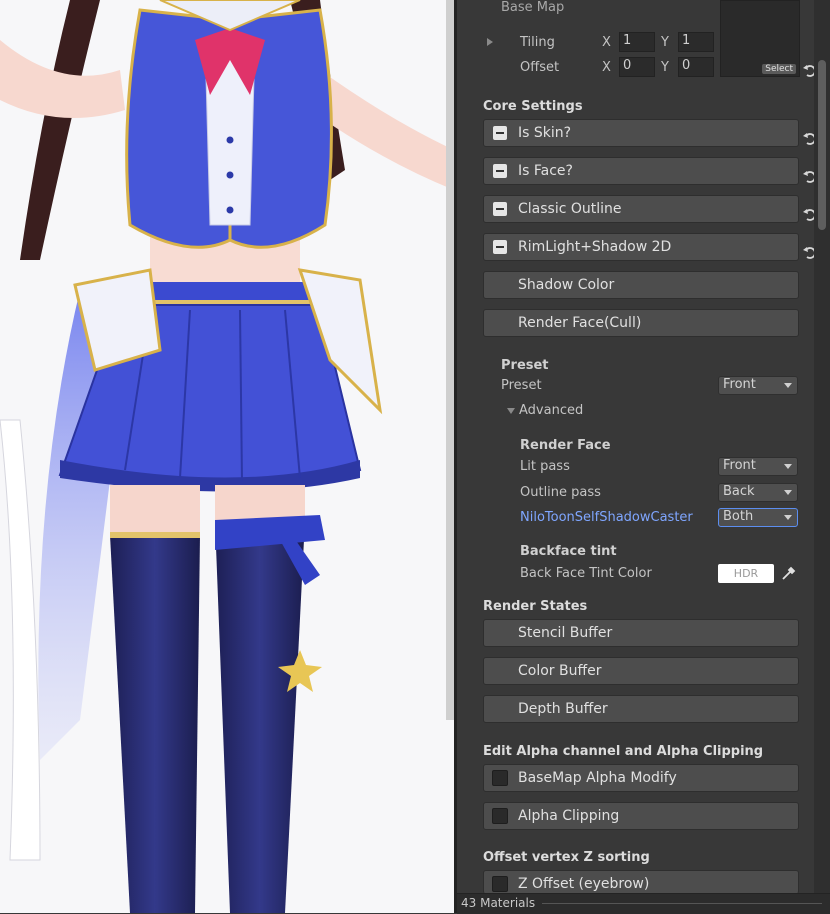  Describe the element at coordinates (665, 67) in the screenshot. I see `offset-y-label: Y` at that location.